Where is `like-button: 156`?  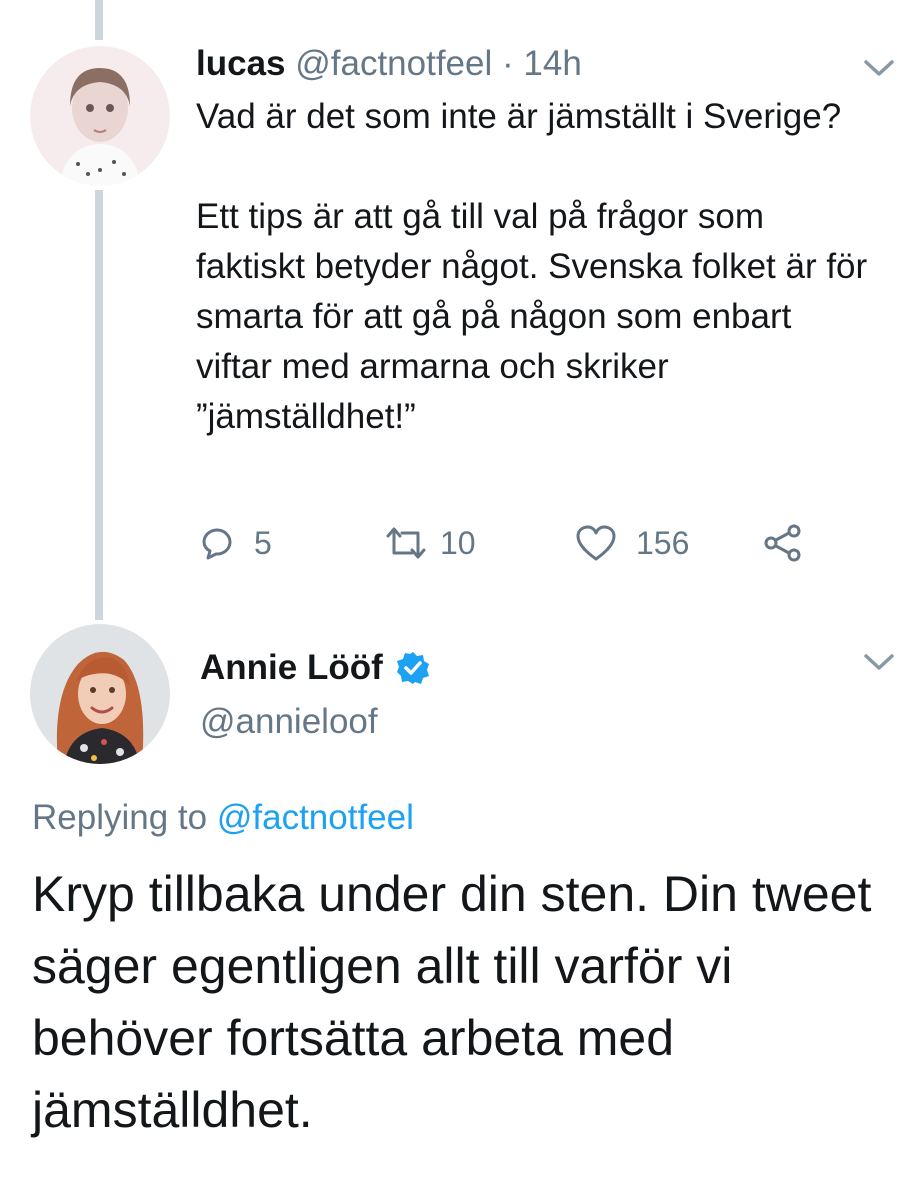 like-button: 156 is located at coordinates (631, 543).